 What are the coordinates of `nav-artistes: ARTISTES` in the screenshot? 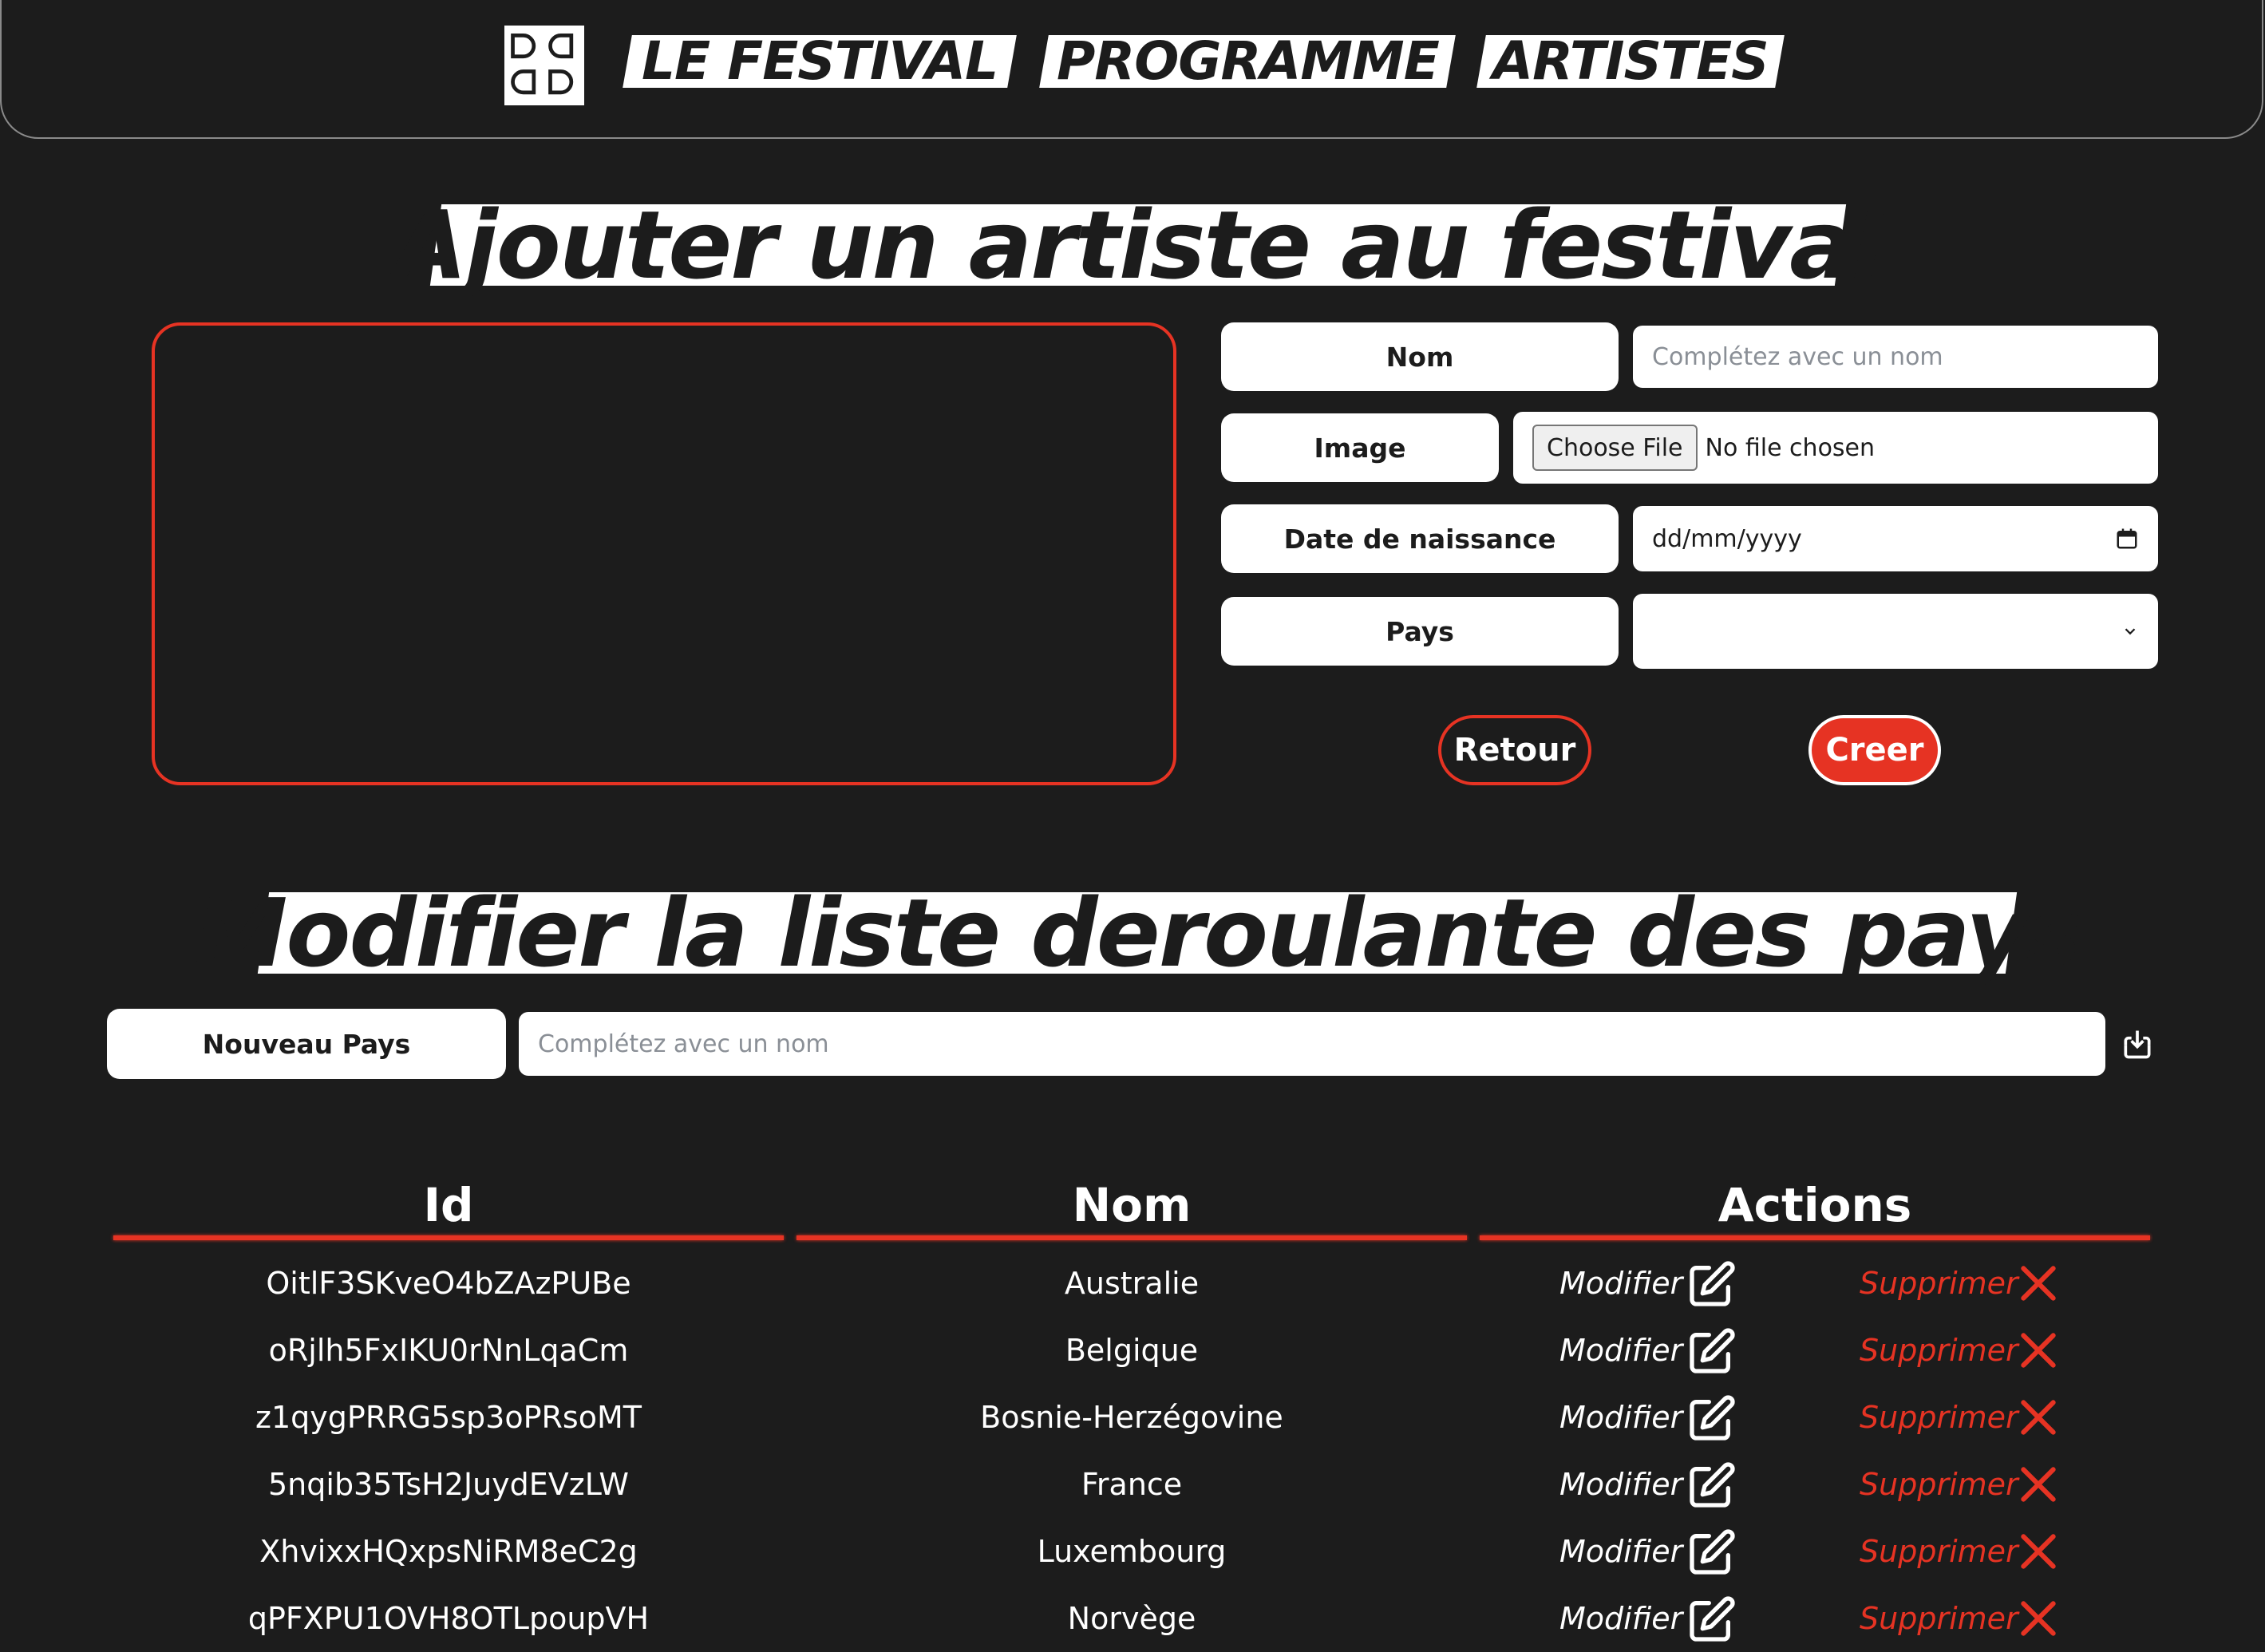 It's located at (1631, 61).